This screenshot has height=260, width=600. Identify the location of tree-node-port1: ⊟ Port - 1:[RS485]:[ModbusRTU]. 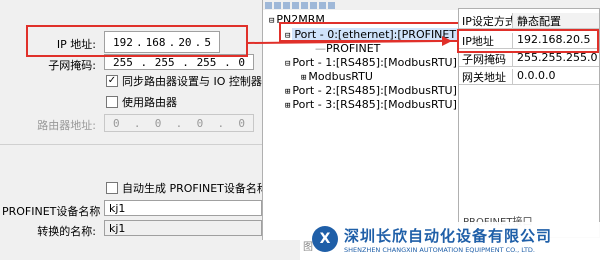
(371, 62).